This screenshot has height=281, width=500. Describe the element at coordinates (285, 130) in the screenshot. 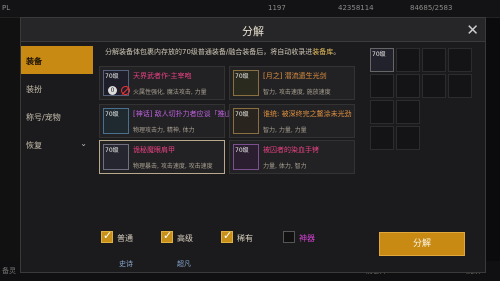

I see `item-stats: 智力, 力量, 力量` at that location.